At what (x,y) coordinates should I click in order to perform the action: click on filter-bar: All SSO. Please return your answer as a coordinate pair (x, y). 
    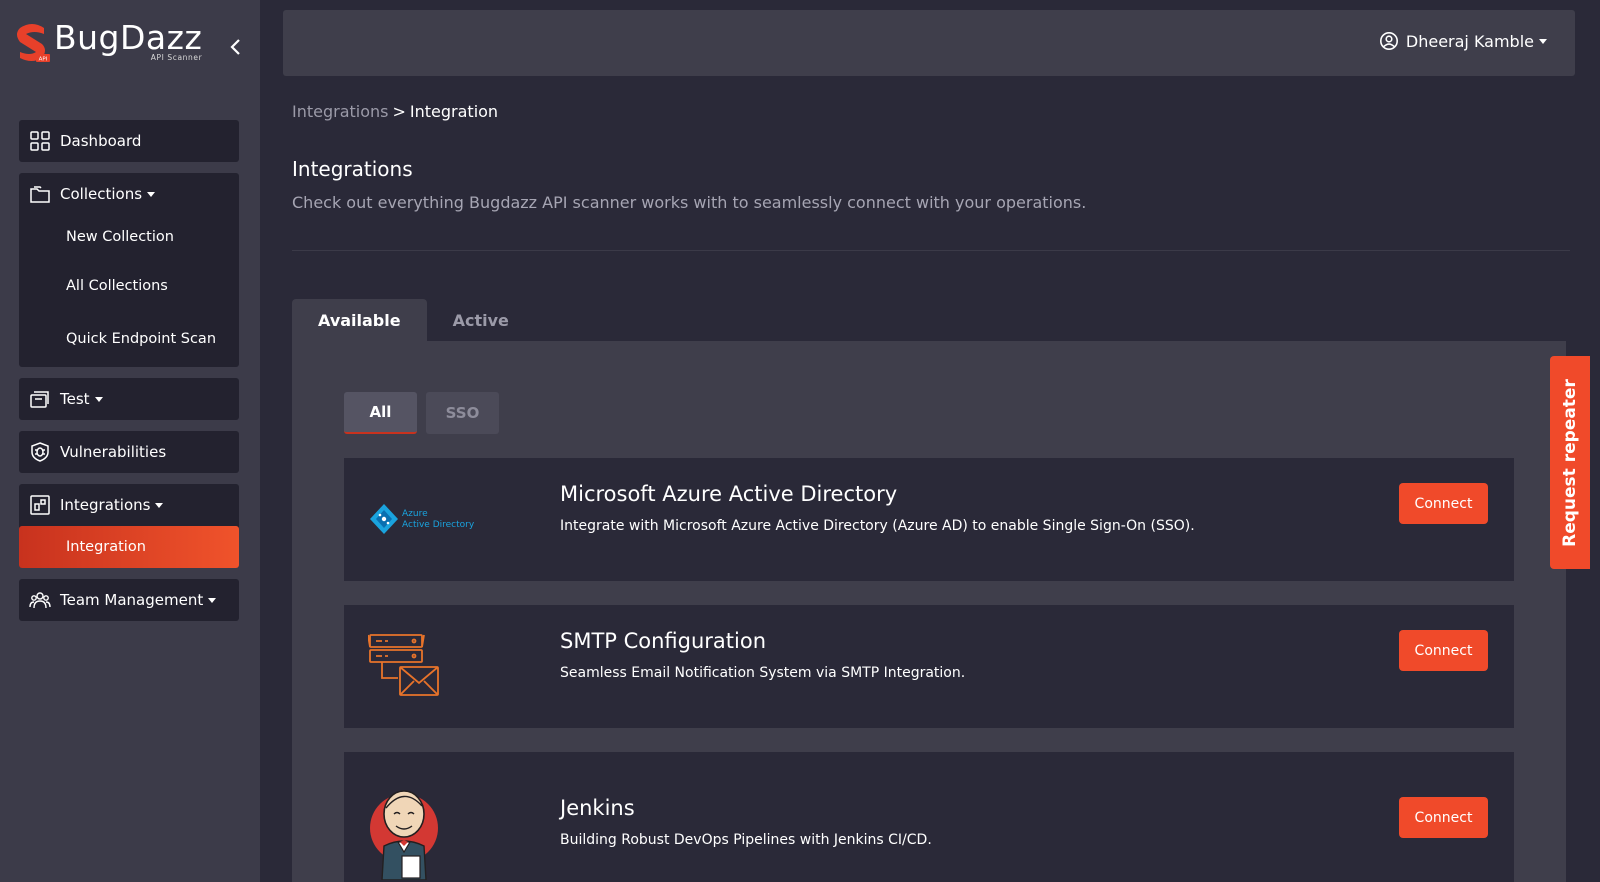
    Looking at the image, I should click on (421, 413).